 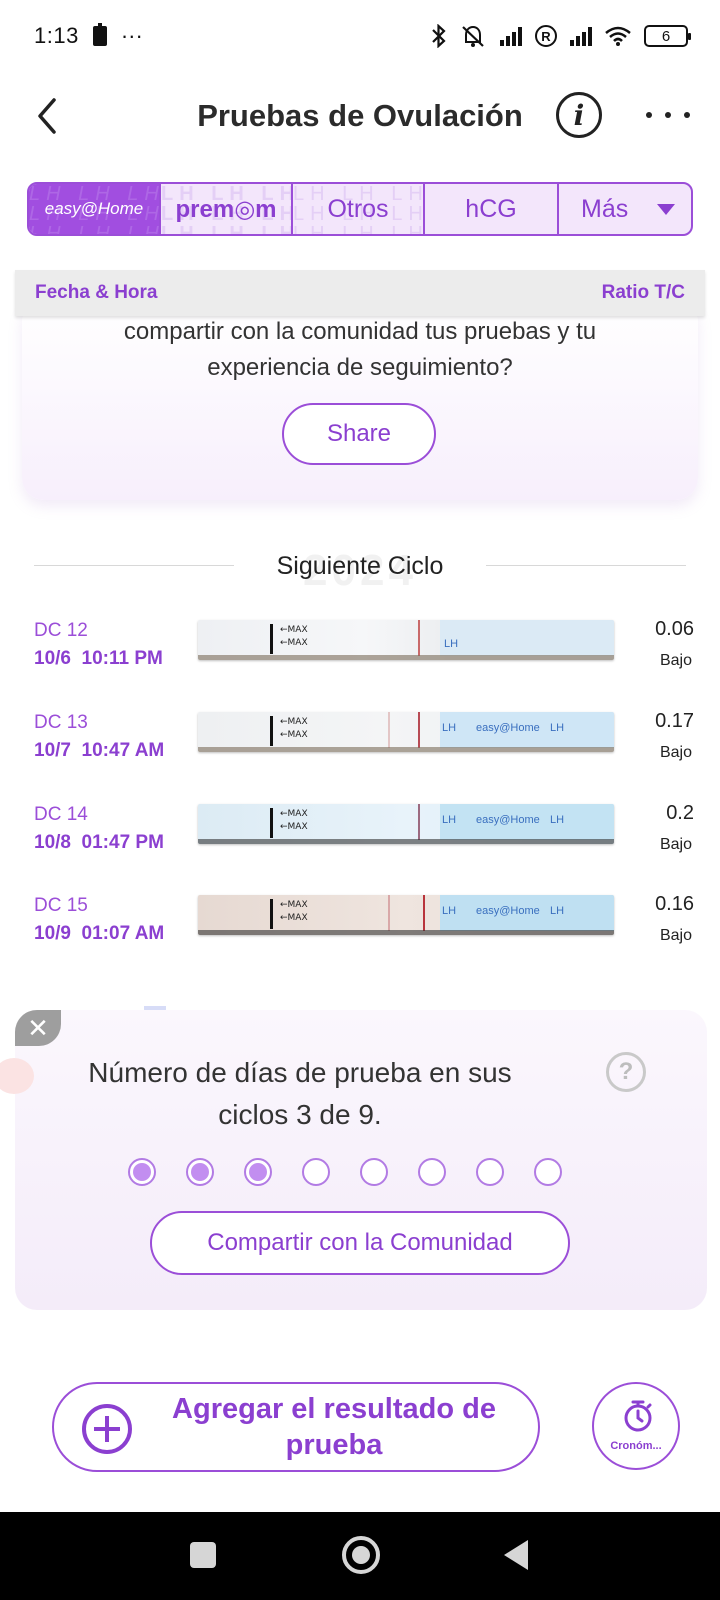 I want to click on info-icon: i, so click(x=579, y=115).